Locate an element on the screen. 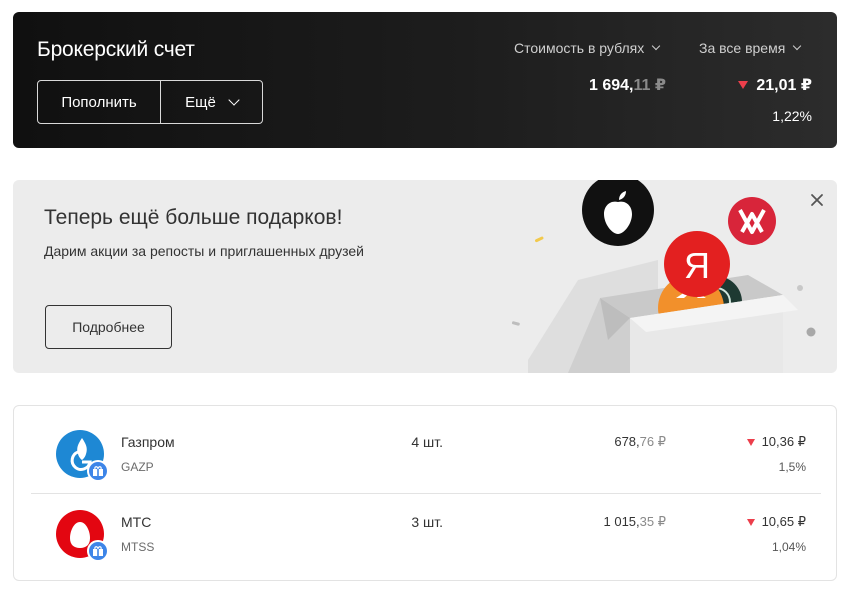  asset-quantity: 4 шт. is located at coordinates (427, 442).